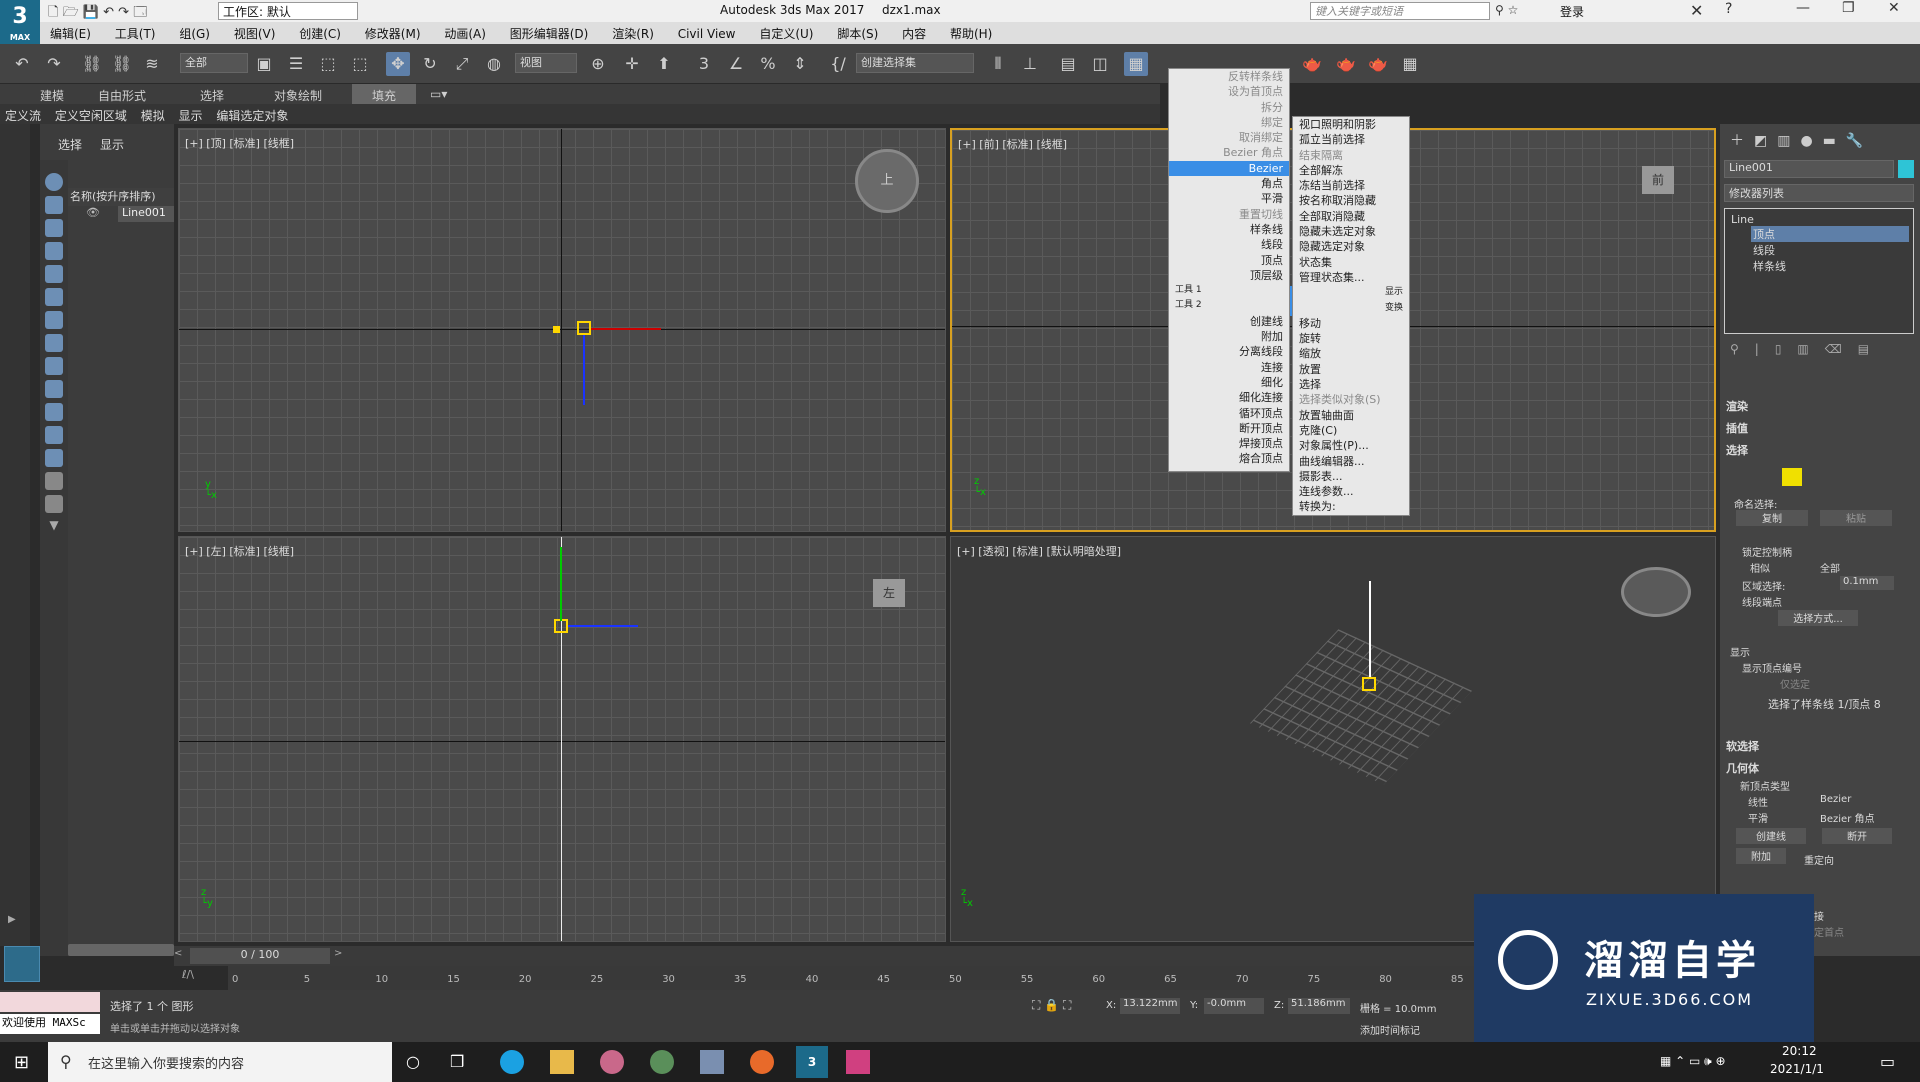  Describe the element at coordinates (889, 593) in the screenshot. I see `viewcube-left: 左` at that location.